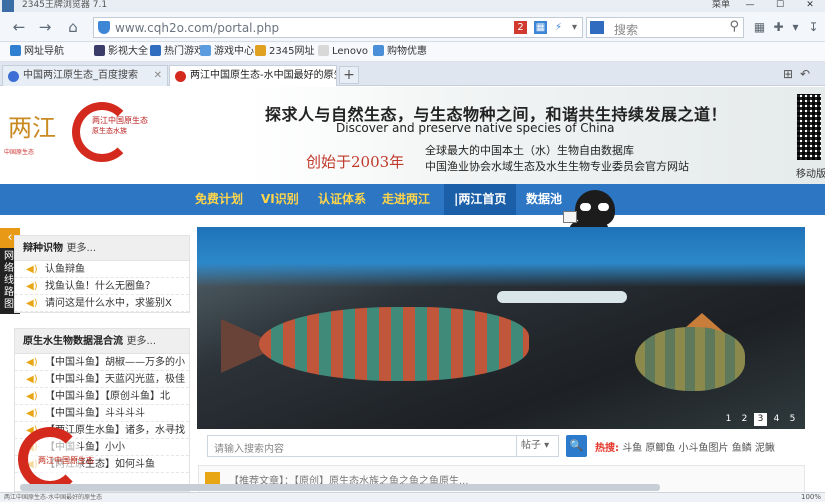 This screenshot has width=825, height=502. What do you see at coordinates (340, 487) in the screenshot?
I see `horizontal-scrollbar` at bounding box center [340, 487].